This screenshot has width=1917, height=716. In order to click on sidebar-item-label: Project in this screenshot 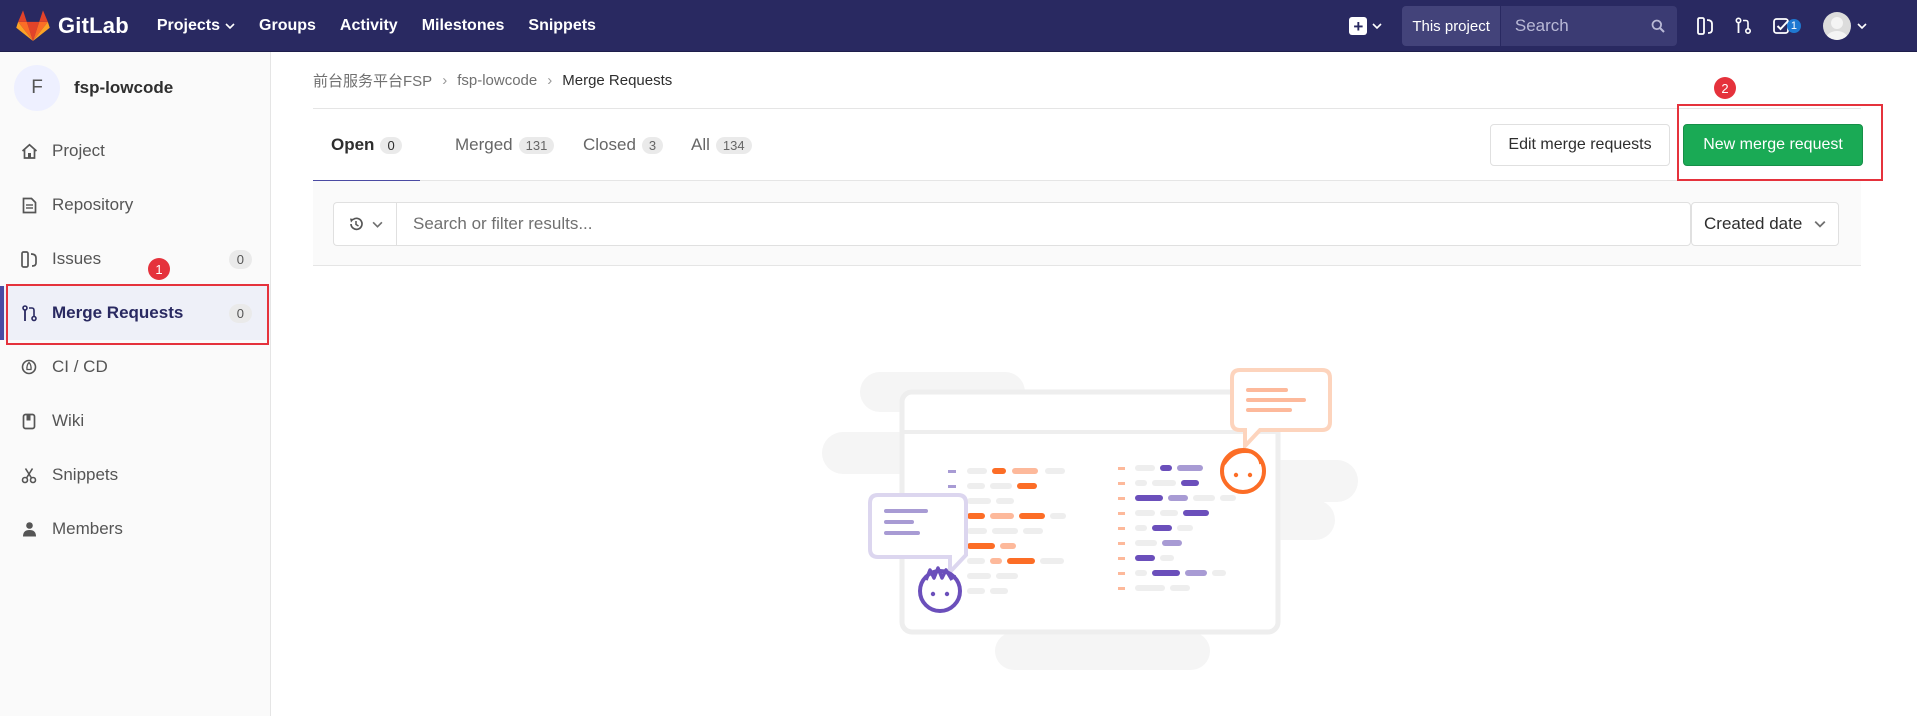, I will do `click(78, 150)`.